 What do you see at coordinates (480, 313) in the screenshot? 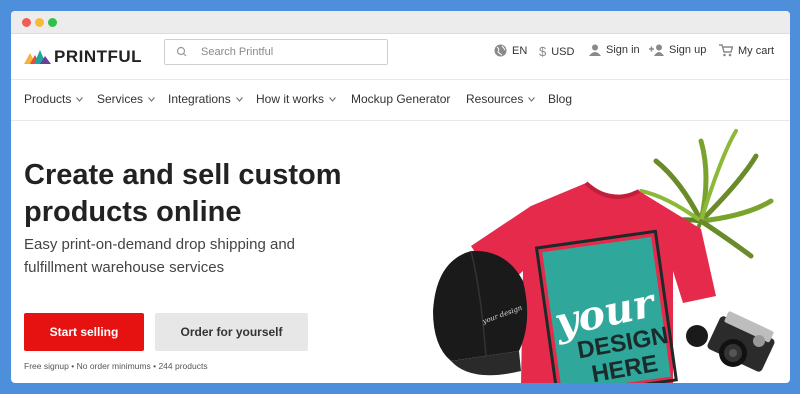
I see `cap-image: your design` at bounding box center [480, 313].